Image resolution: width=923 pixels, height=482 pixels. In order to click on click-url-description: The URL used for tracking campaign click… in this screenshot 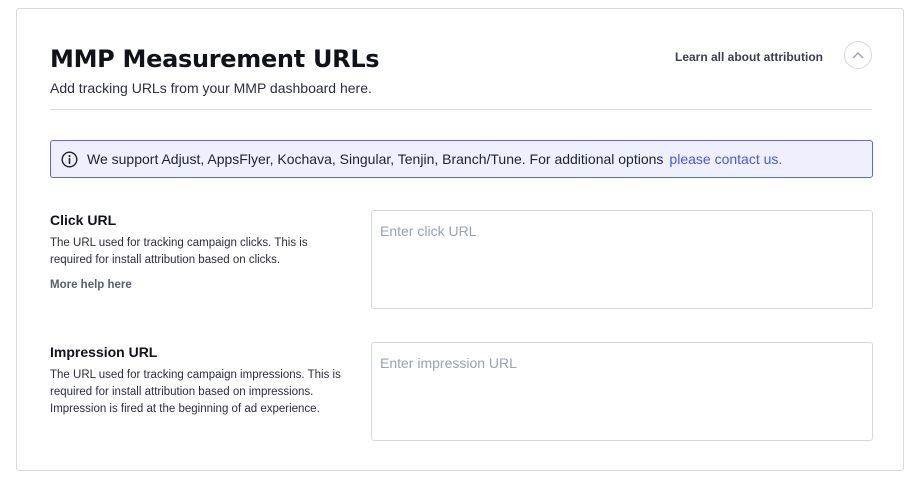, I will do `click(179, 251)`.